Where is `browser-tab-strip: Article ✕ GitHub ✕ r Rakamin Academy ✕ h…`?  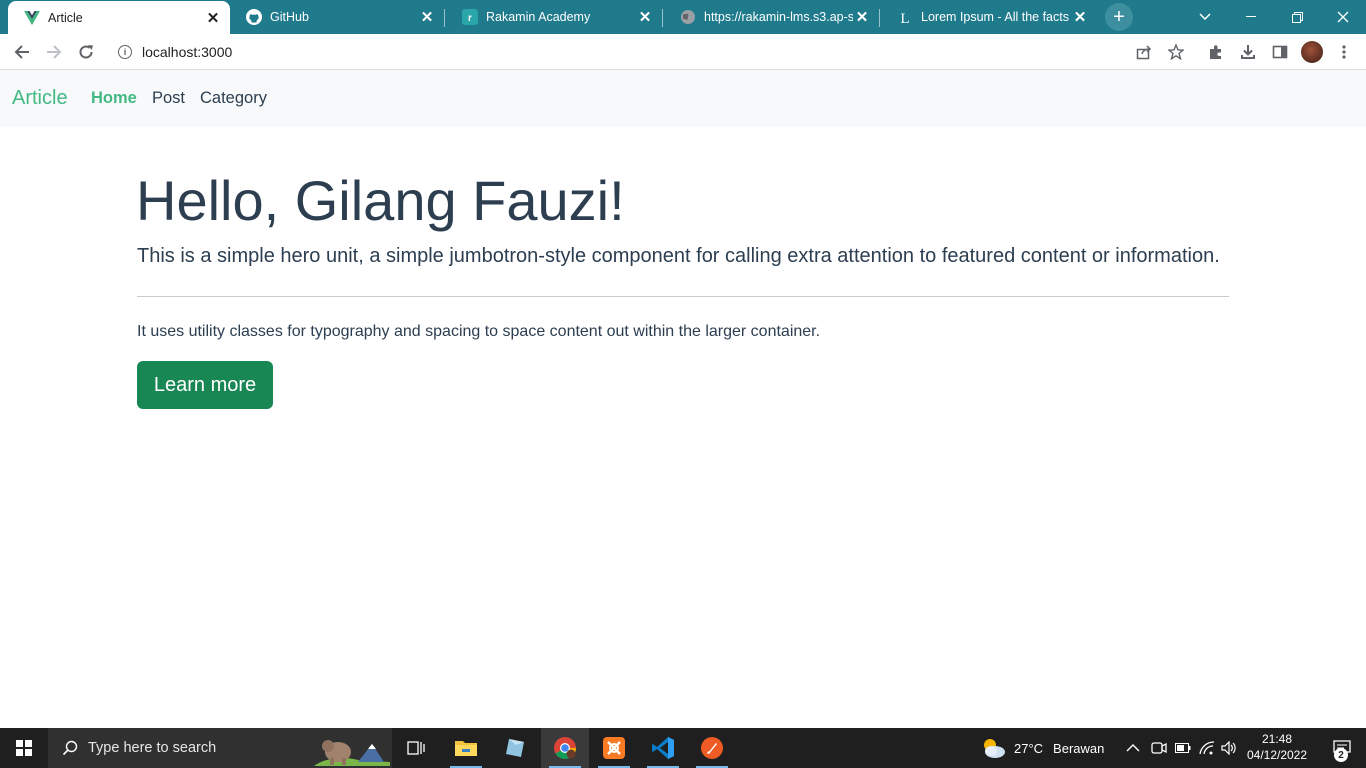 browser-tab-strip: Article ✕ GitHub ✕ r Rakamin Academy ✕ h… is located at coordinates (683, 17).